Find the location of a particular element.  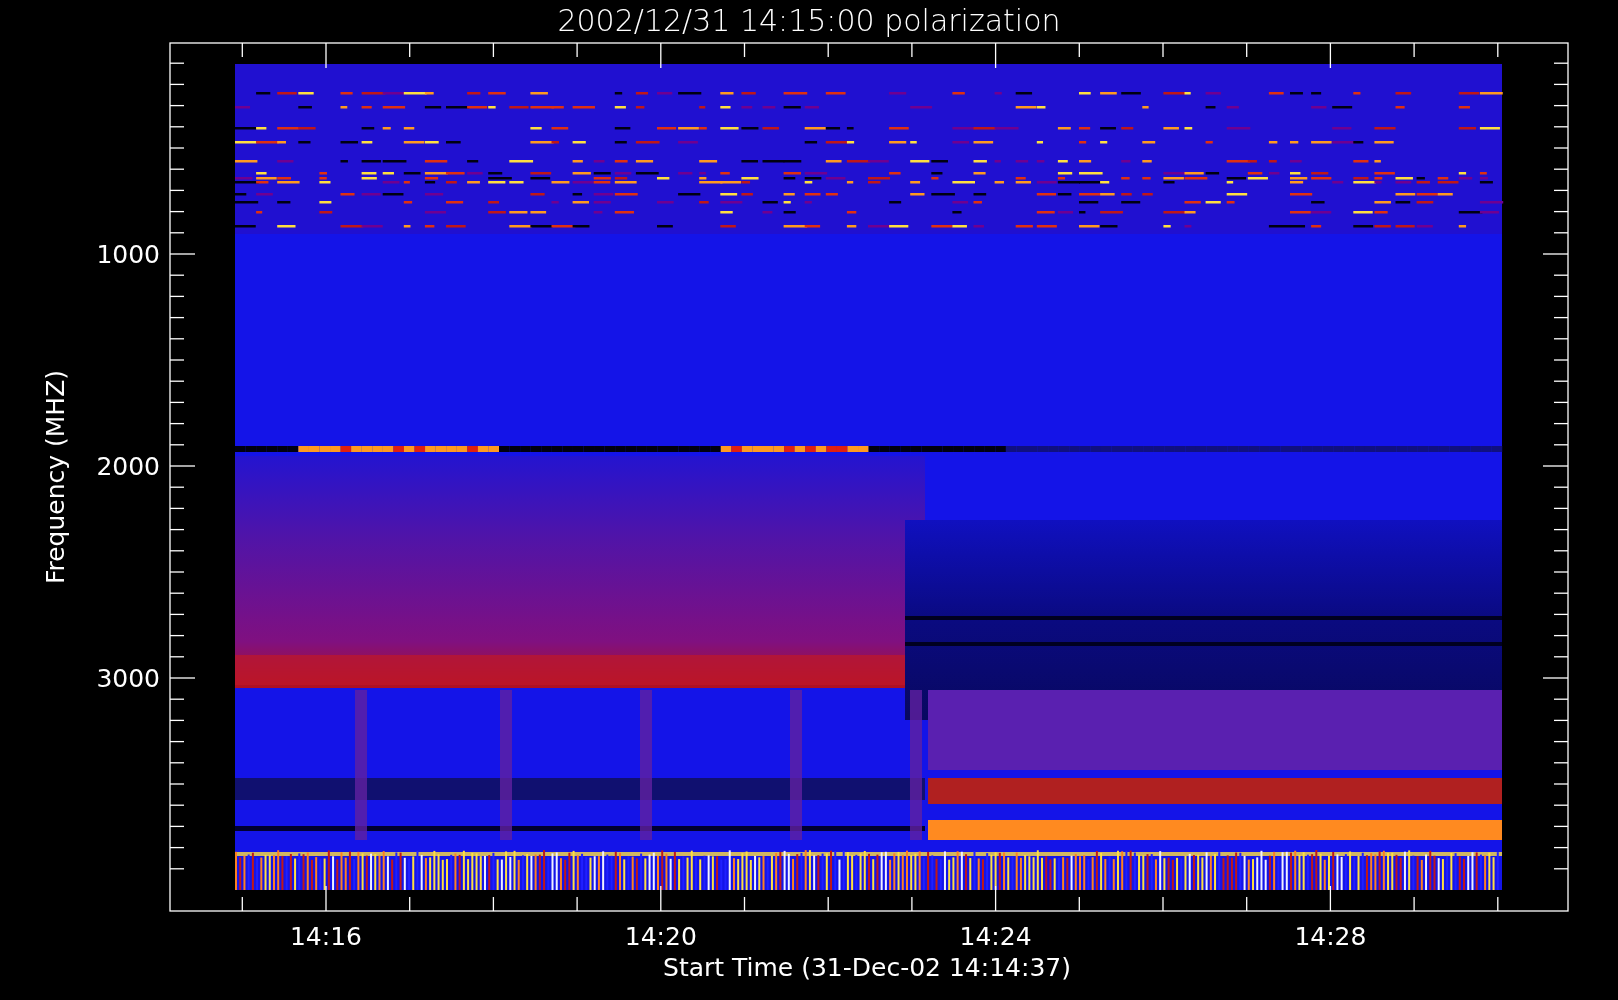

y-tick-label: 3000 is located at coordinates (128, 678).